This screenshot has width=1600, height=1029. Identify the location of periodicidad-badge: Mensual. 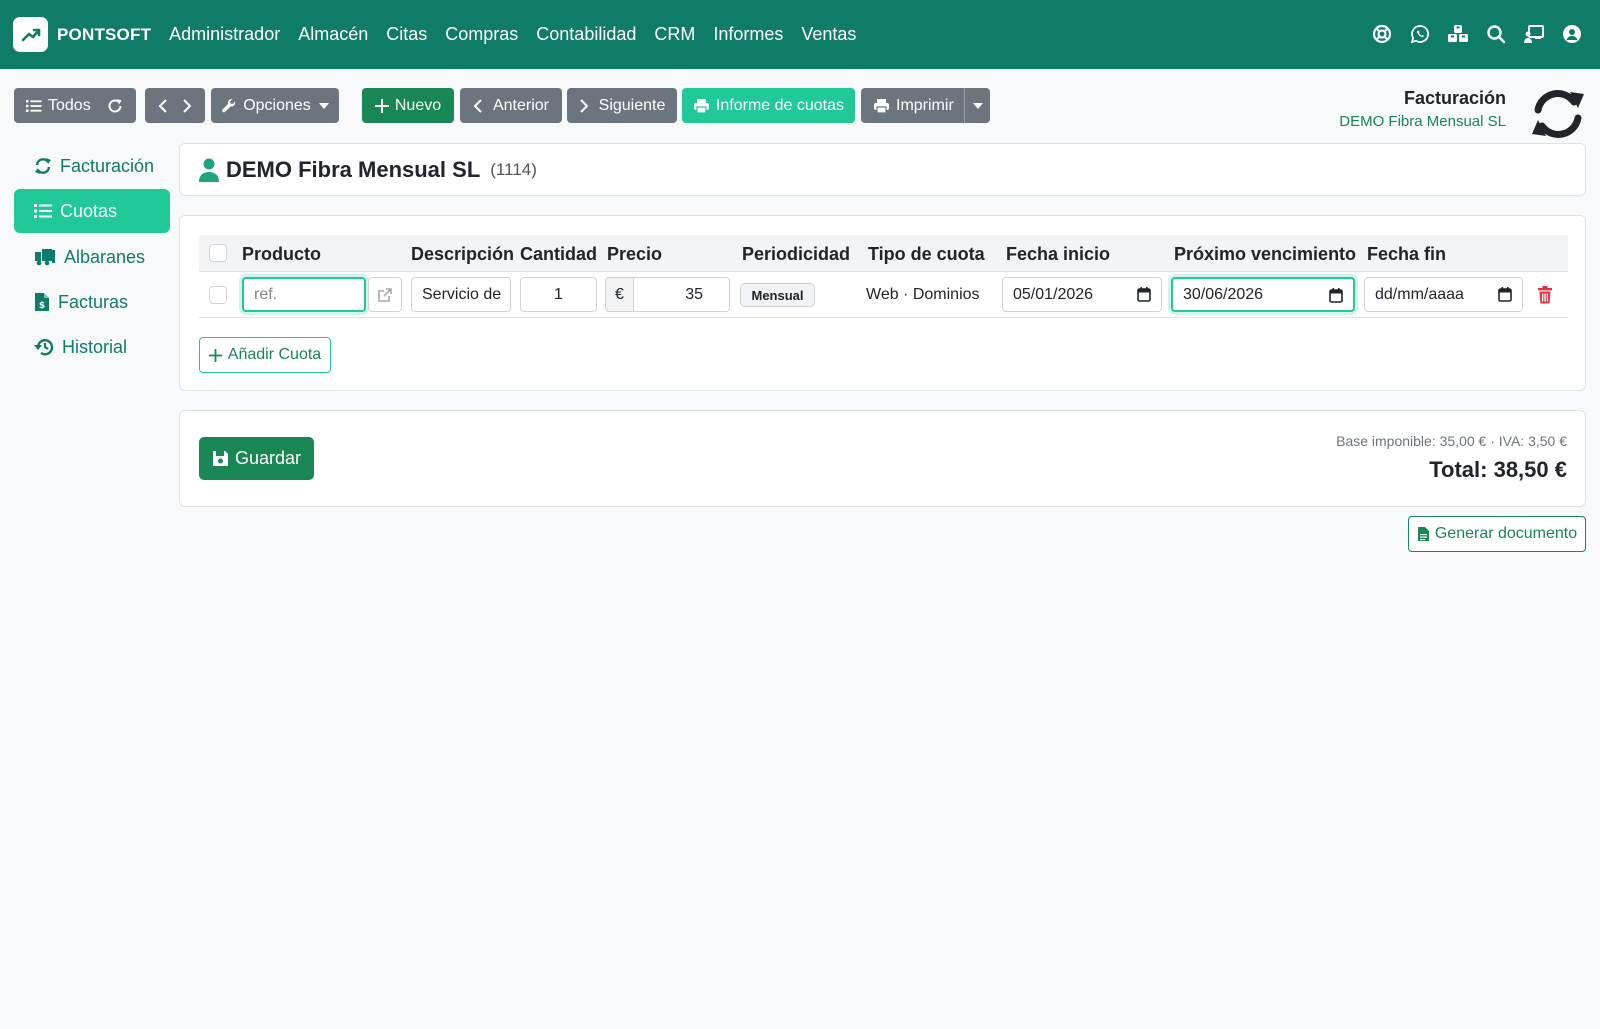
(777, 295).